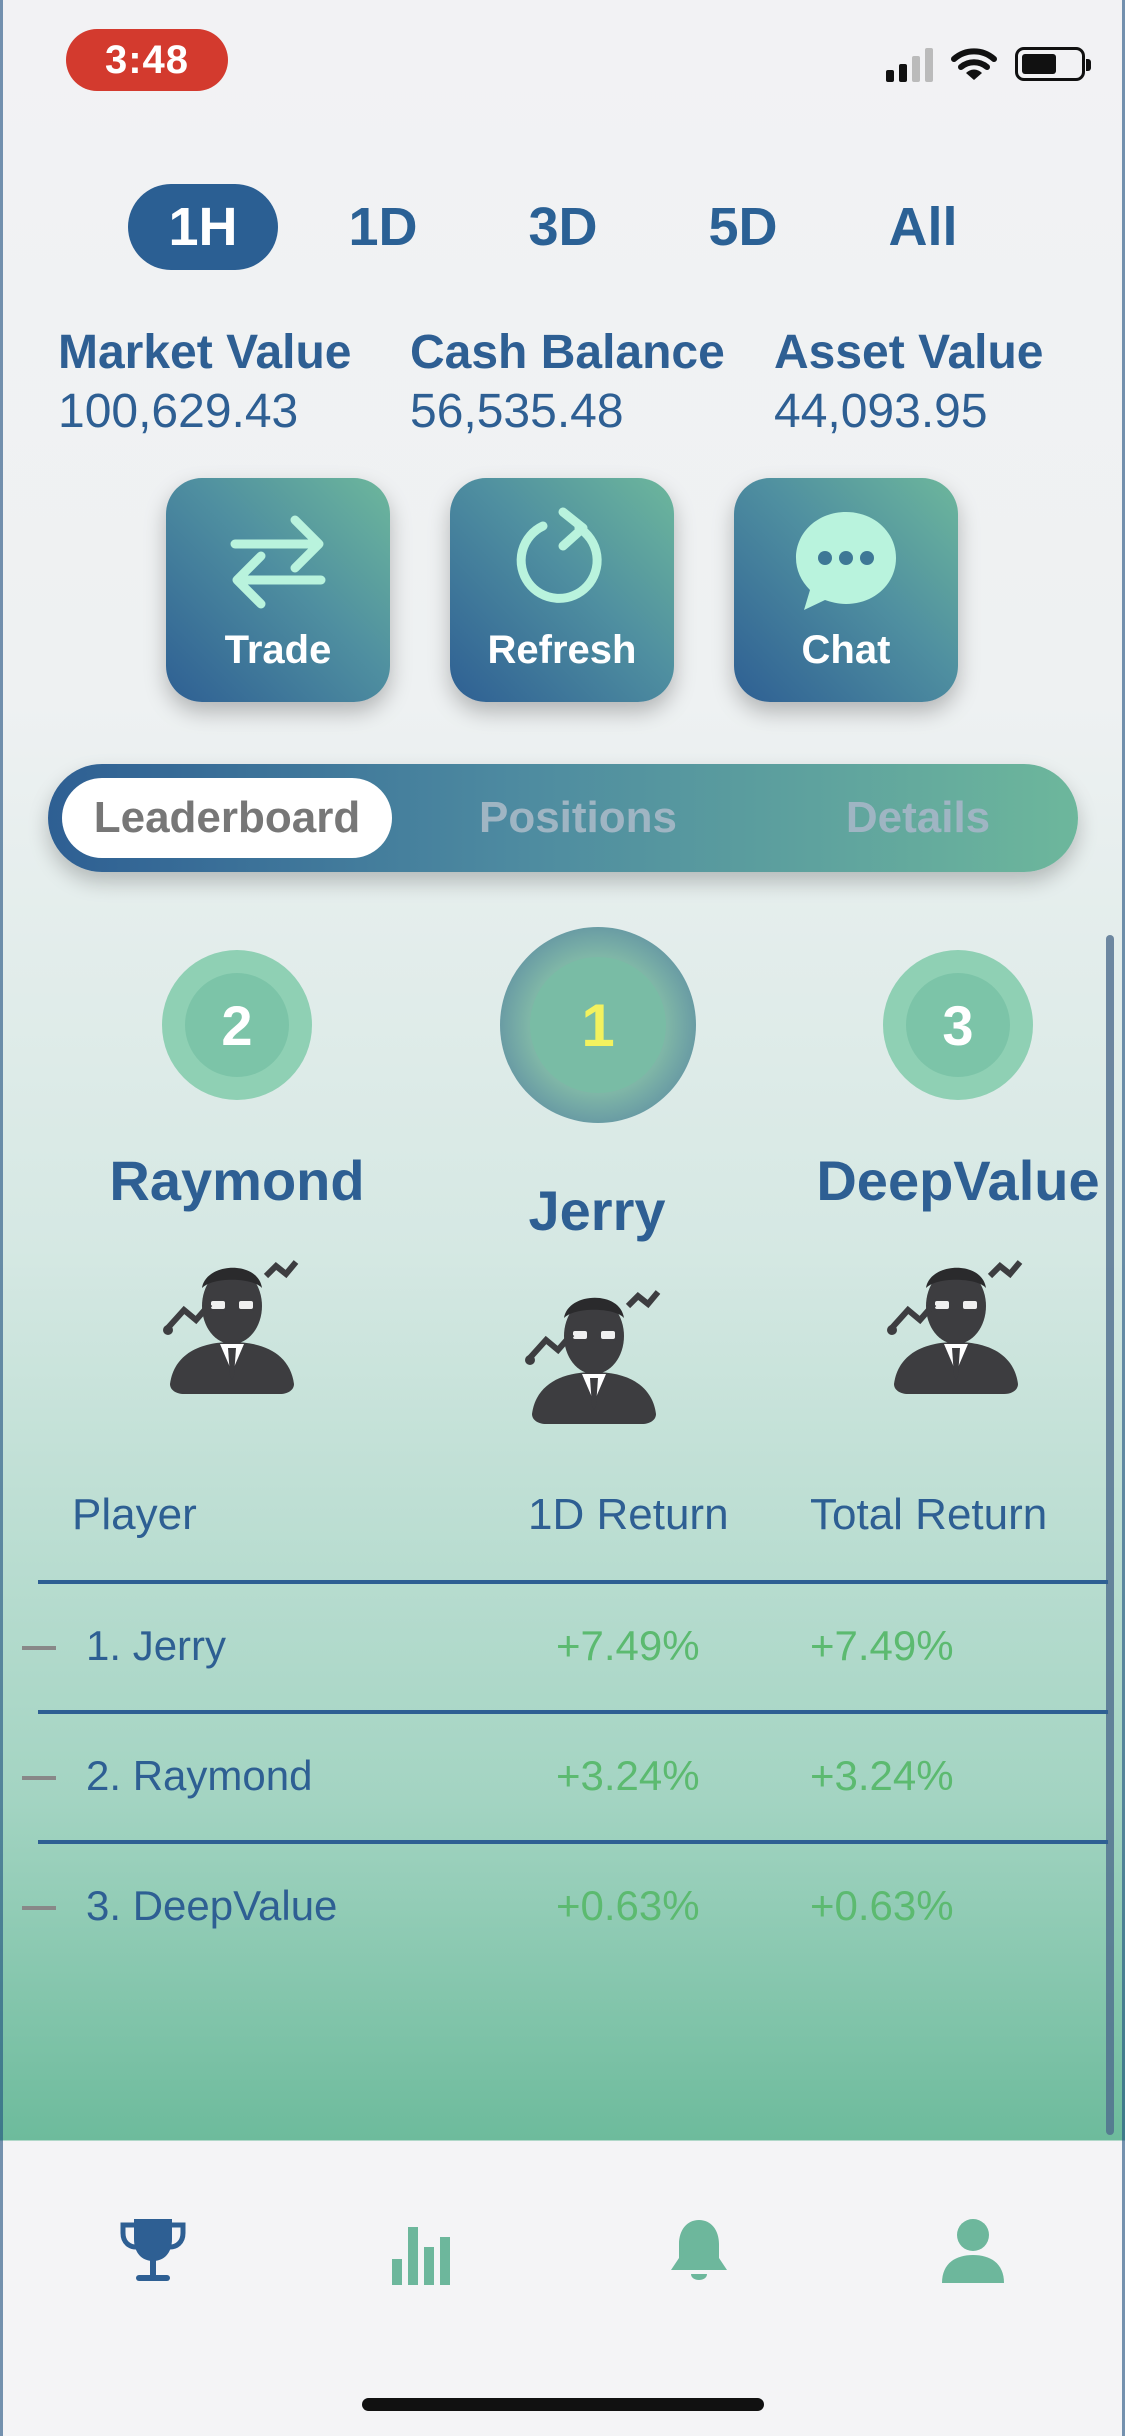  I want to click on cellular-signal-icon, so click(909, 64).